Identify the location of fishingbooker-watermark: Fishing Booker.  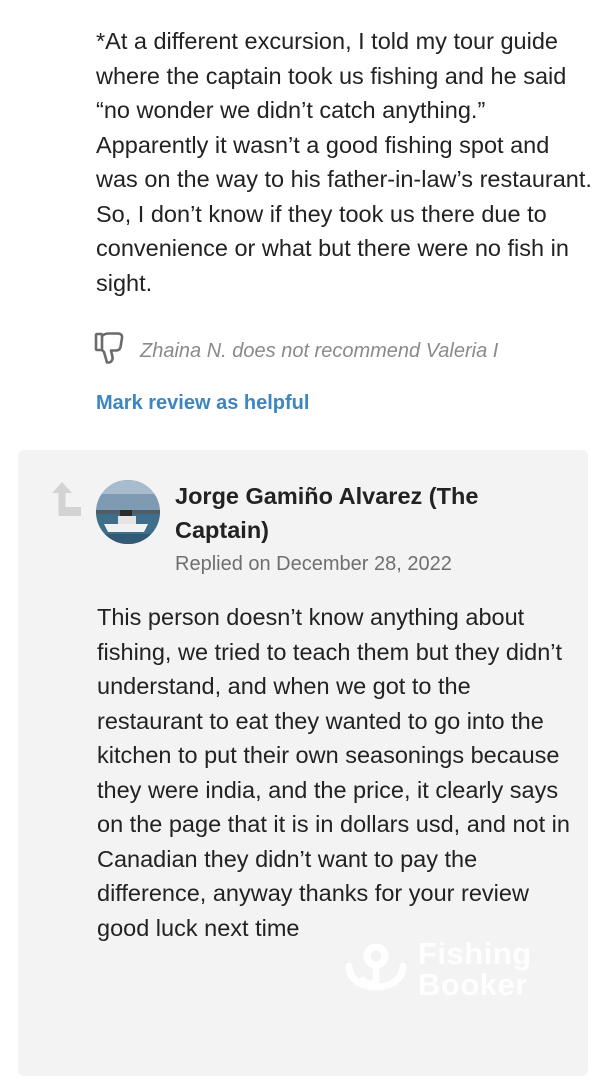
(453, 972).